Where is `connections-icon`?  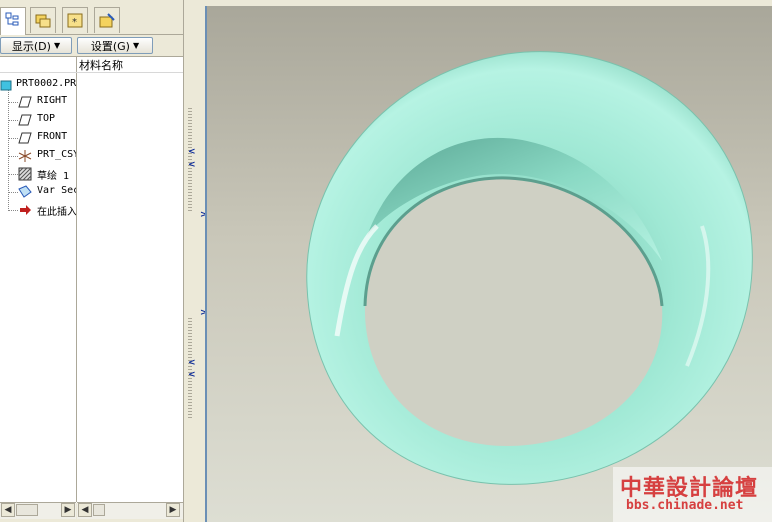
connections-icon is located at coordinates (107, 20).